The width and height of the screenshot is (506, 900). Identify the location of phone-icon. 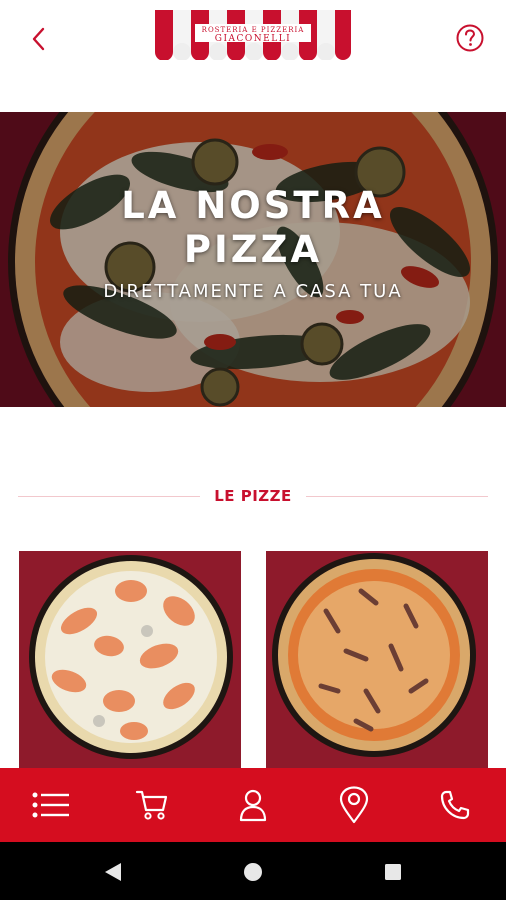
(455, 805).